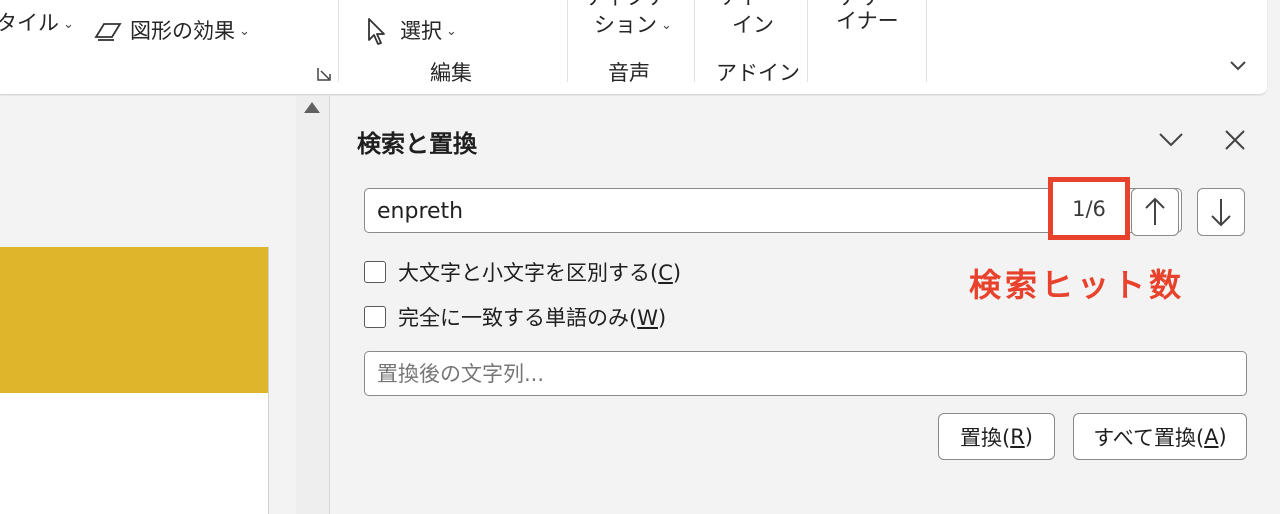 The height and width of the screenshot is (514, 1280). What do you see at coordinates (451, 73) in the screenshot?
I see `editing-group-label: 編集` at bounding box center [451, 73].